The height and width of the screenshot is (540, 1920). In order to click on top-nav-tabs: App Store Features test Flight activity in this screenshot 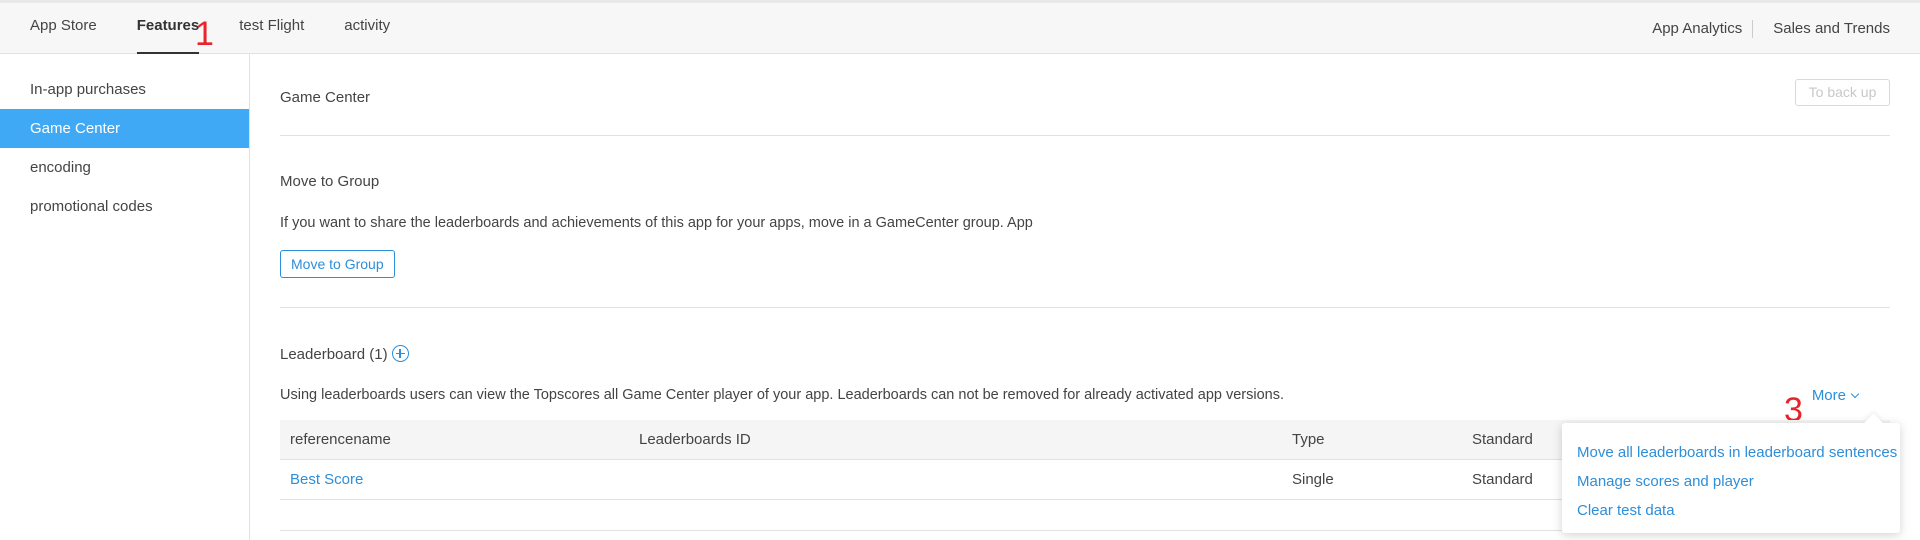, I will do `click(230, 28)`.